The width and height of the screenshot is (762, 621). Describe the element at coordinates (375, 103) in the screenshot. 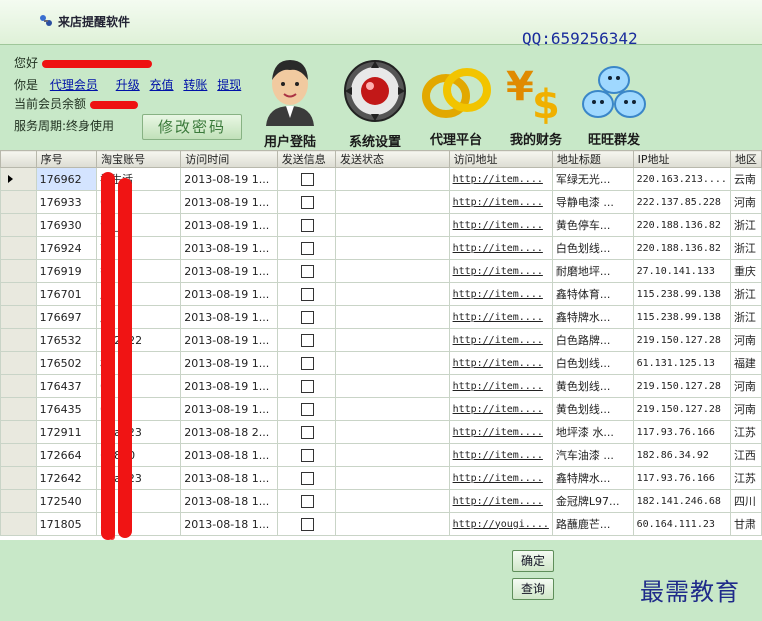

I see `toolbar-settings: 系统设置` at that location.